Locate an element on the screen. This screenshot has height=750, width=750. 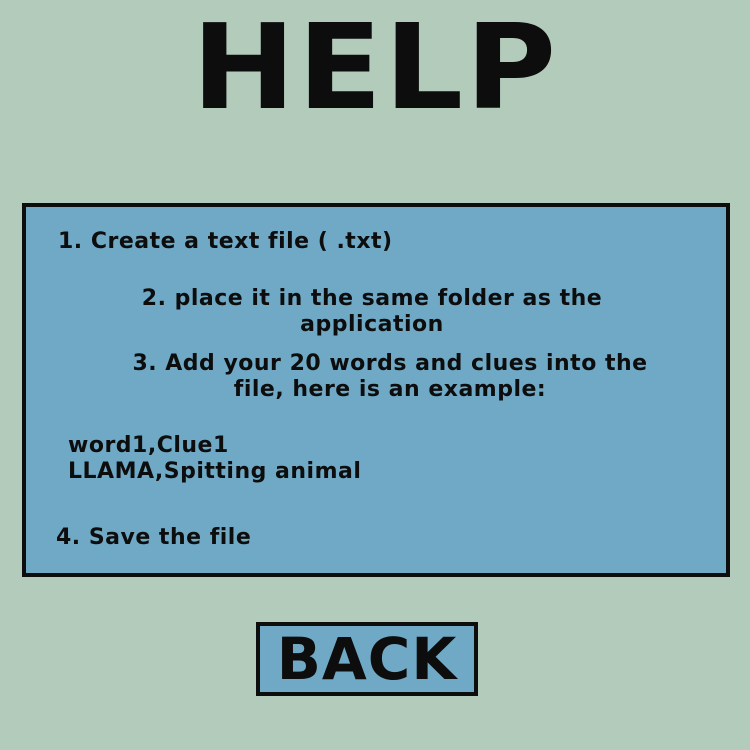
instruction-step-2-line-1: 2. place it in the same folder as the is located at coordinates (372, 298).